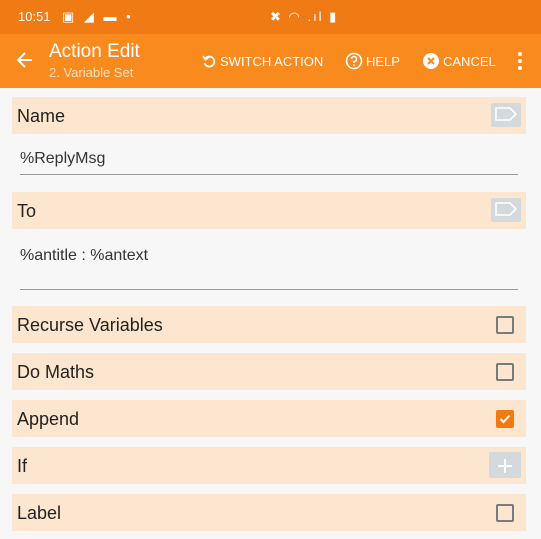 Image resolution: width=541 pixels, height=539 pixels. I want to click on add-condition-button, so click(505, 465).